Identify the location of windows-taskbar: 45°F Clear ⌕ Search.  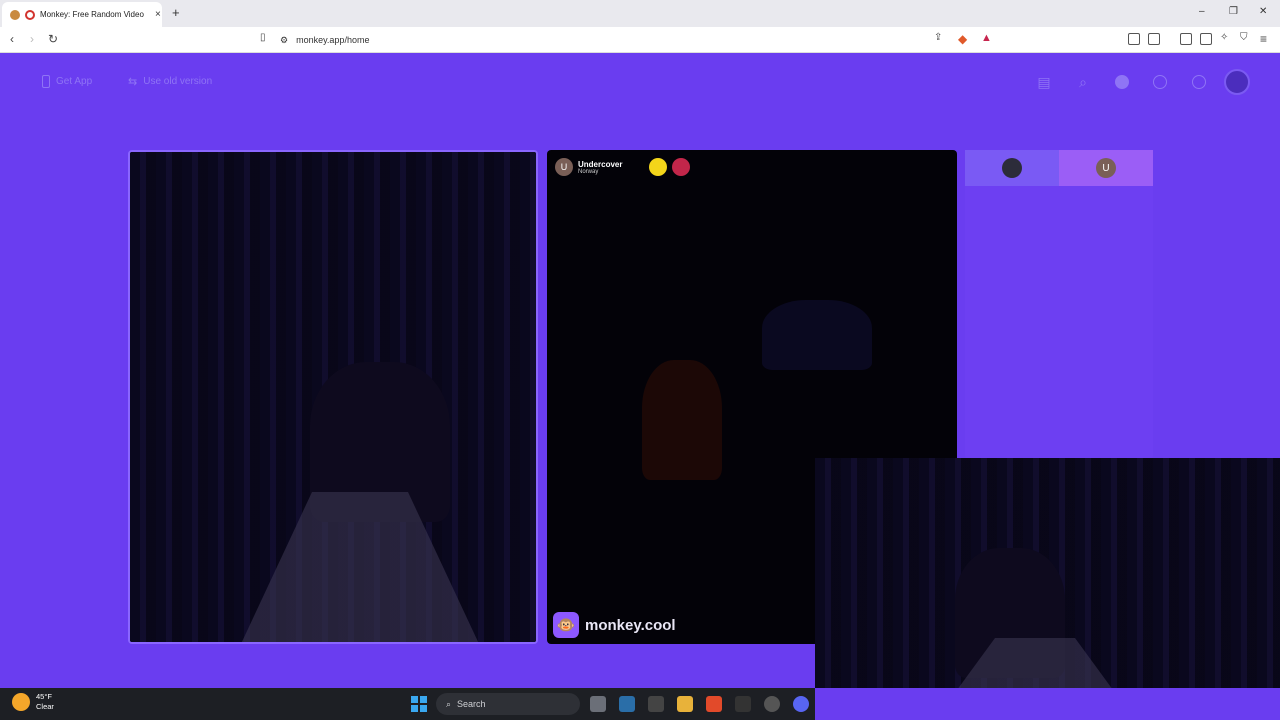
(407, 704).